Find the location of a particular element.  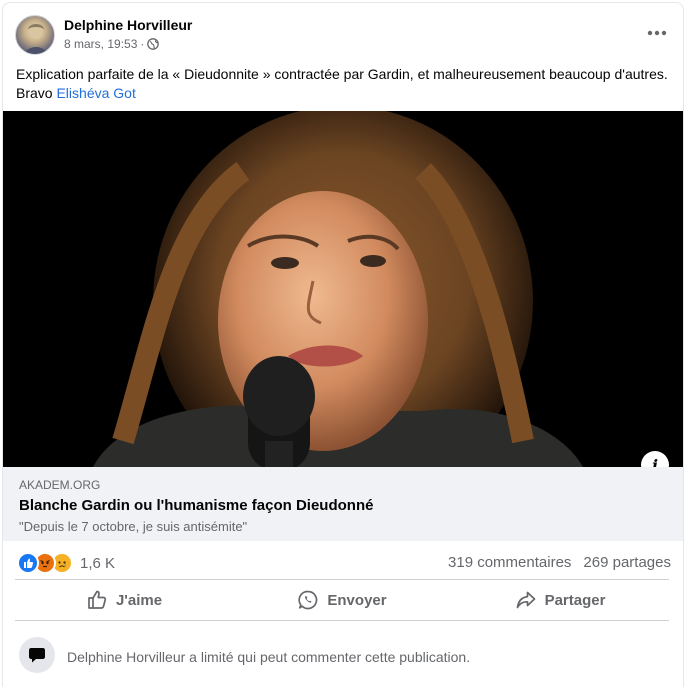

post-header: Delphine Horvilleur 8 mars, 19:53 · is located at coordinates (343, 32).